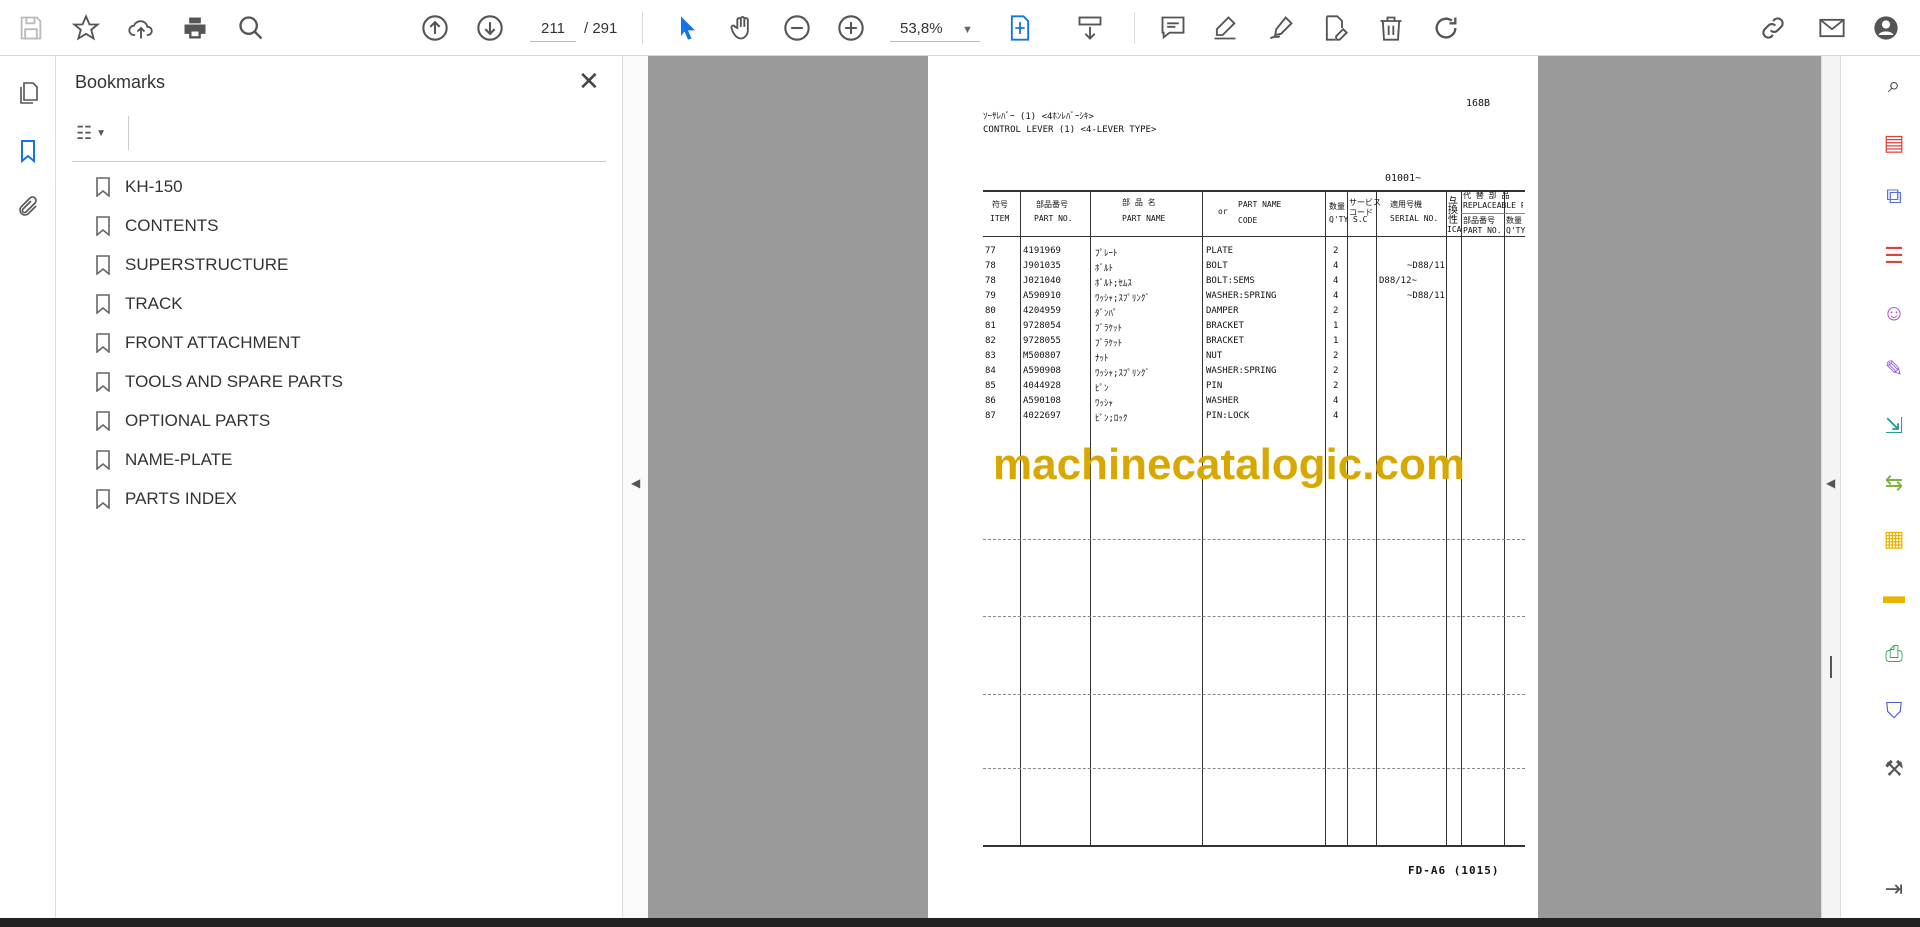 This screenshot has height=927, width=1920. Describe the element at coordinates (990, 401) in the screenshot. I see `item-cell: 86` at that location.